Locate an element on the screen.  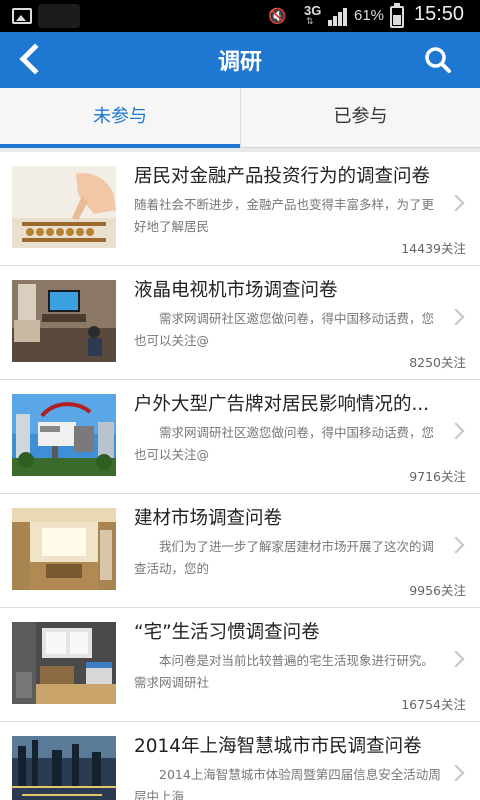
battery-fill is located at coordinates (397, 20).